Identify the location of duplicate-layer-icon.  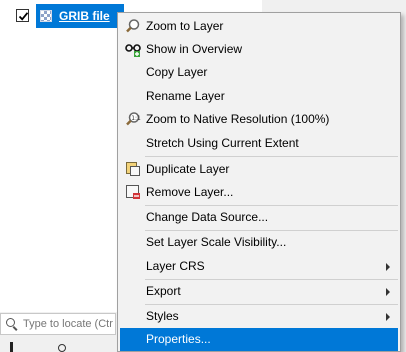
(133, 169).